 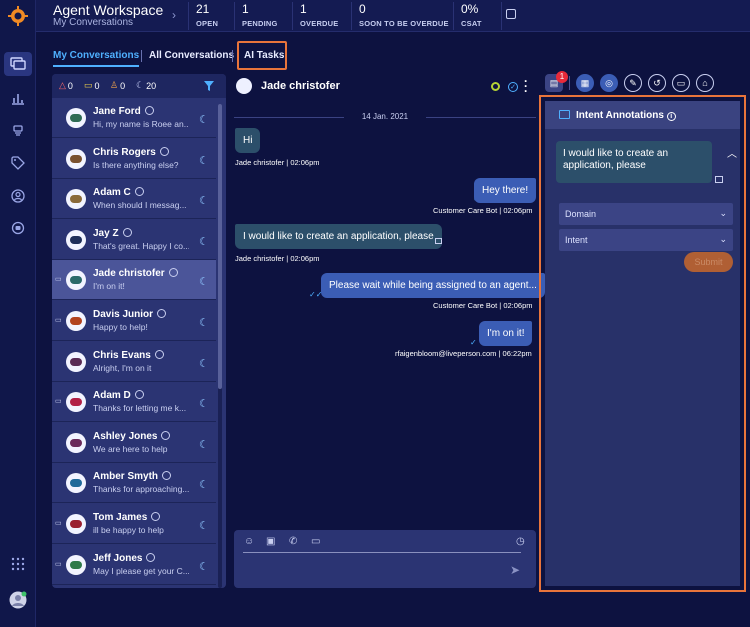 What do you see at coordinates (130, 448) in the screenshot?
I see `conversation-snippet: We are here to help` at bounding box center [130, 448].